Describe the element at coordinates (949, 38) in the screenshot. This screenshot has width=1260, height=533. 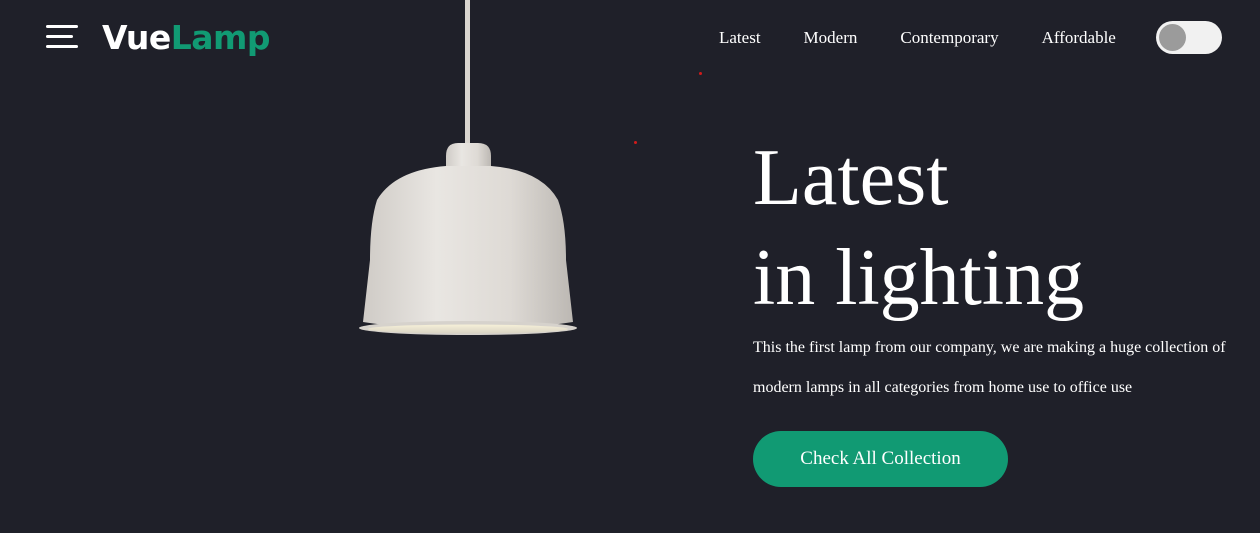
I see `nav-link-contemporary: Contemporary` at that location.